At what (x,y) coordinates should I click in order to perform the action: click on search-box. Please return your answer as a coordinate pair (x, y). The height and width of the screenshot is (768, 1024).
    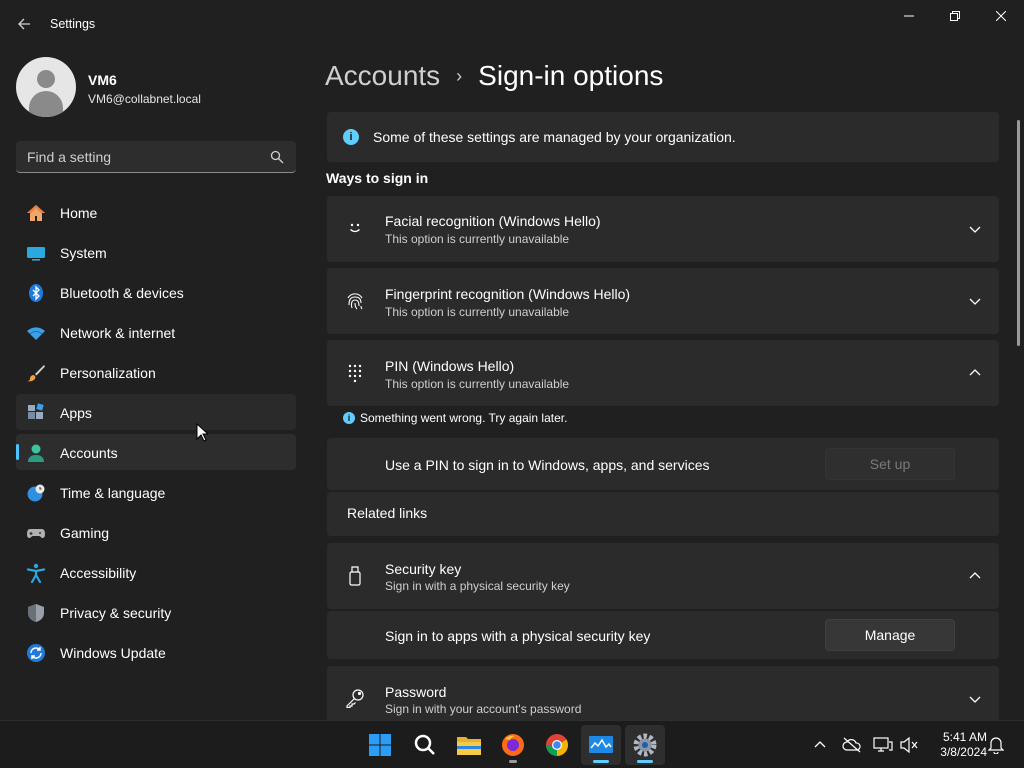
    Looking at the image, I should click on (156, 157).